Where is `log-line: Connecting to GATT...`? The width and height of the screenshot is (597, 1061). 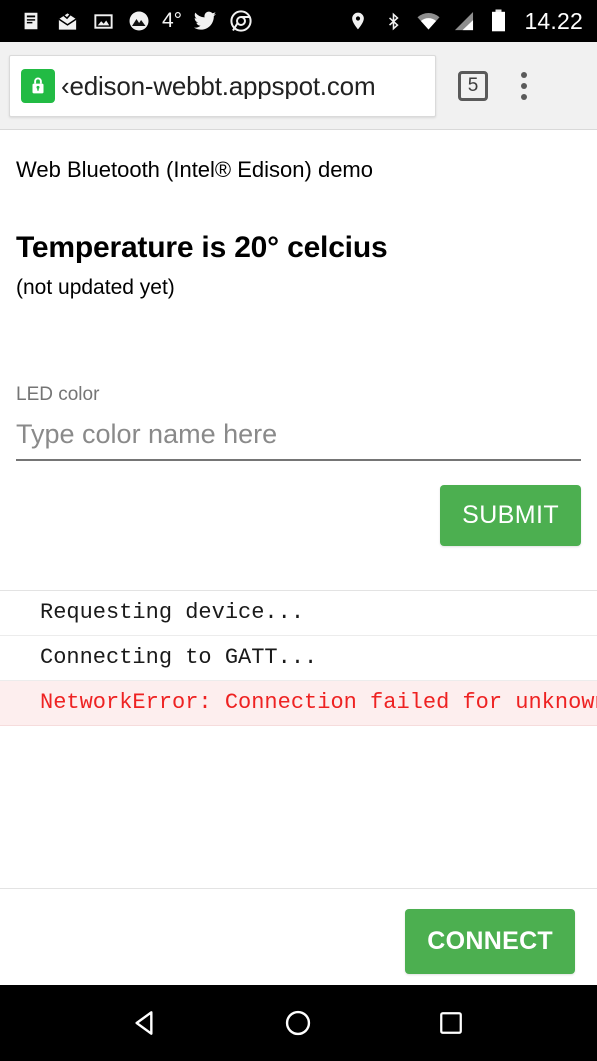 log-line: Connecting to GATT... is located at coordinates (298, 658).